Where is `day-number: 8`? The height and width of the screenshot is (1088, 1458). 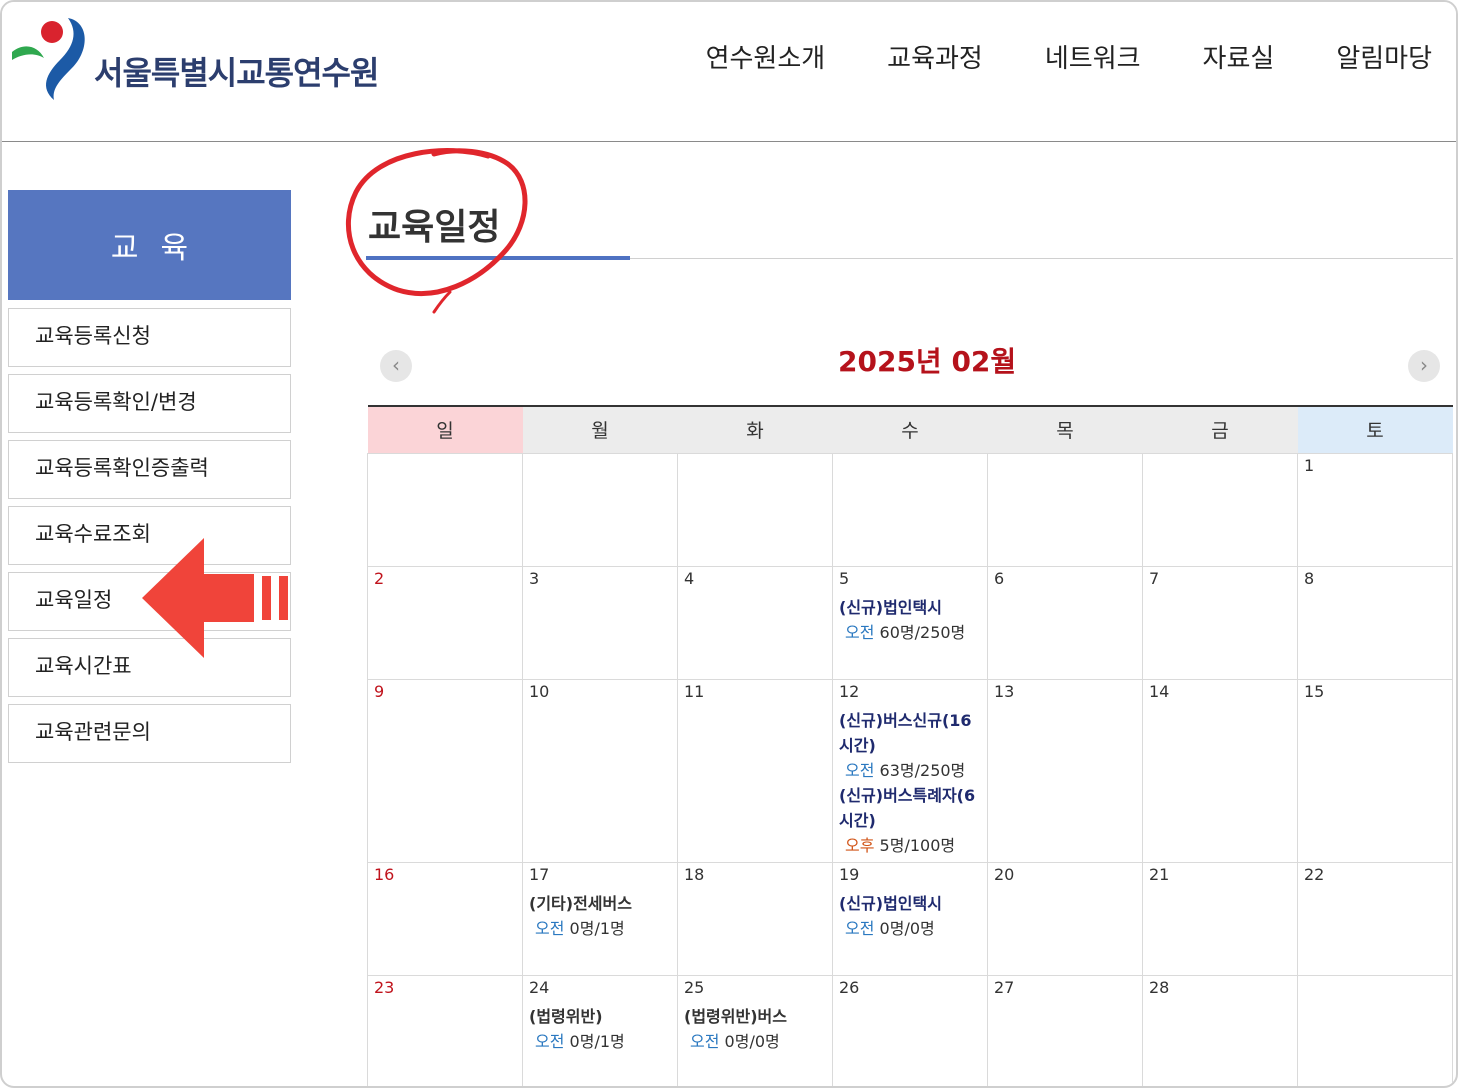 day-number: 8 is located at coordinates (1309, 578).